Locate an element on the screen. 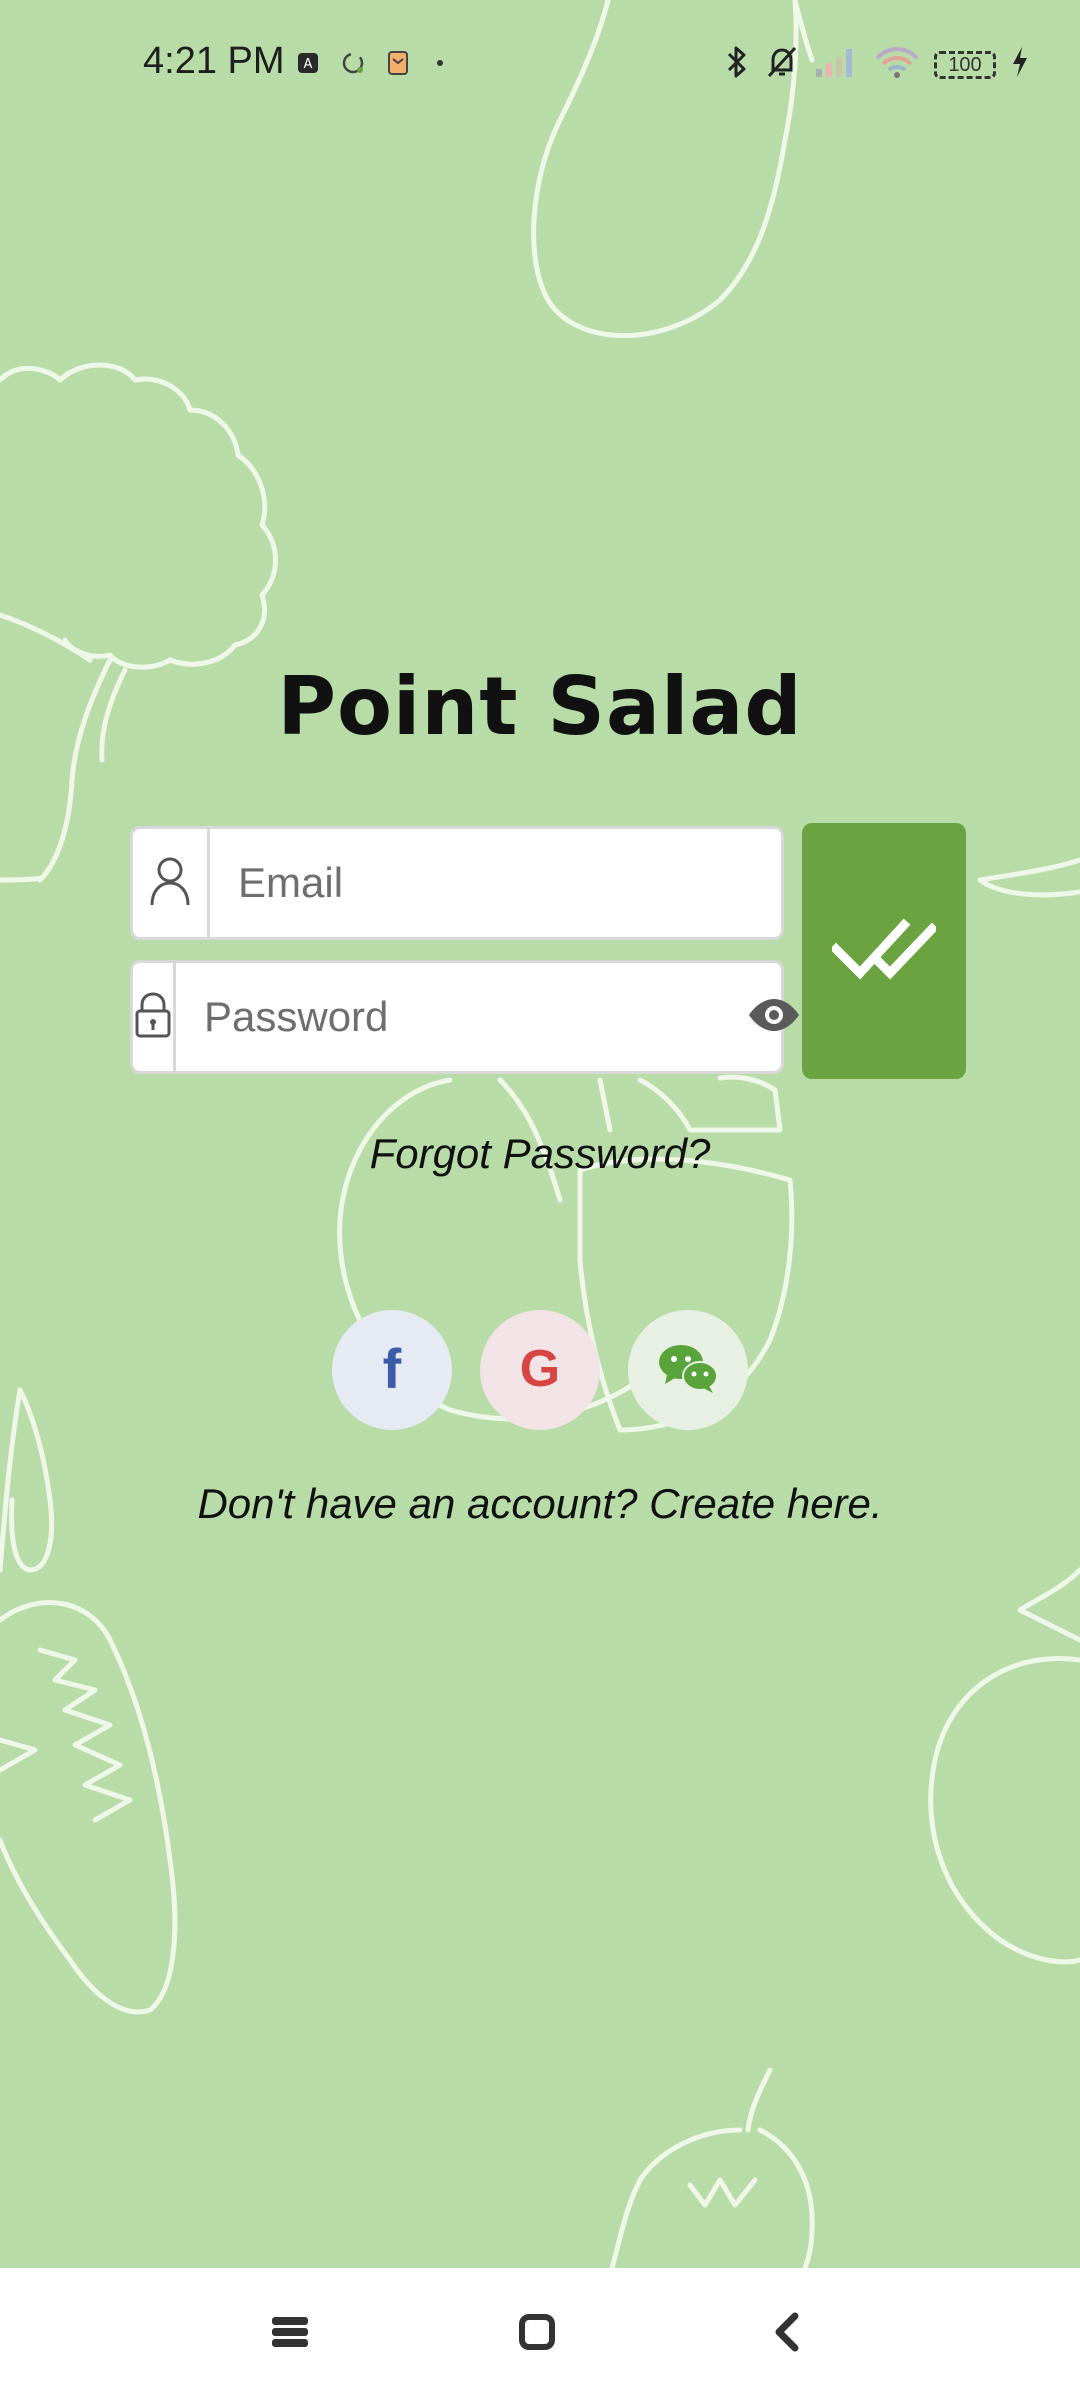  show-password-toggle is located at coordinates (774, 1017).